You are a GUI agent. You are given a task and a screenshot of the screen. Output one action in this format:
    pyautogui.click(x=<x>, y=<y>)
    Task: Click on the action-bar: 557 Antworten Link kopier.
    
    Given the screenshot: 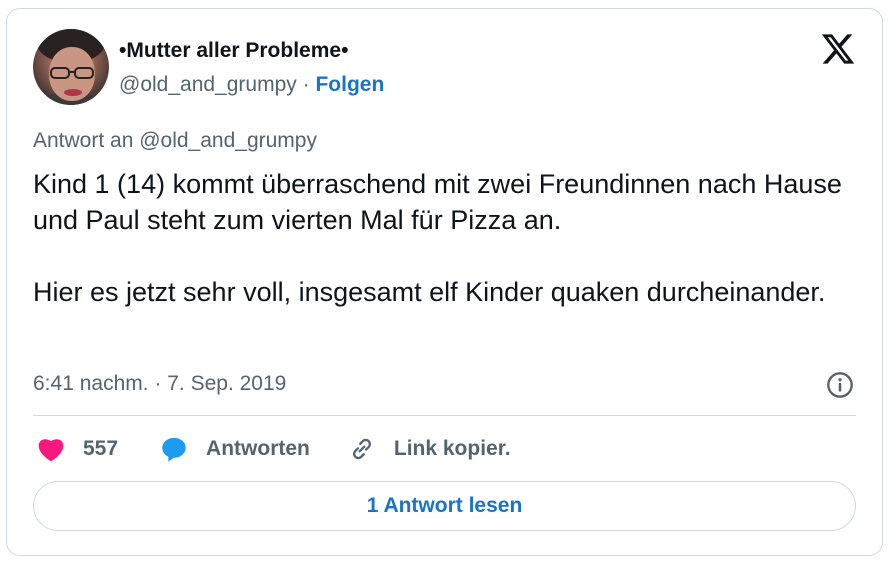 What is the action you would take?
    pyautogui.click(x=272, y=449)
    